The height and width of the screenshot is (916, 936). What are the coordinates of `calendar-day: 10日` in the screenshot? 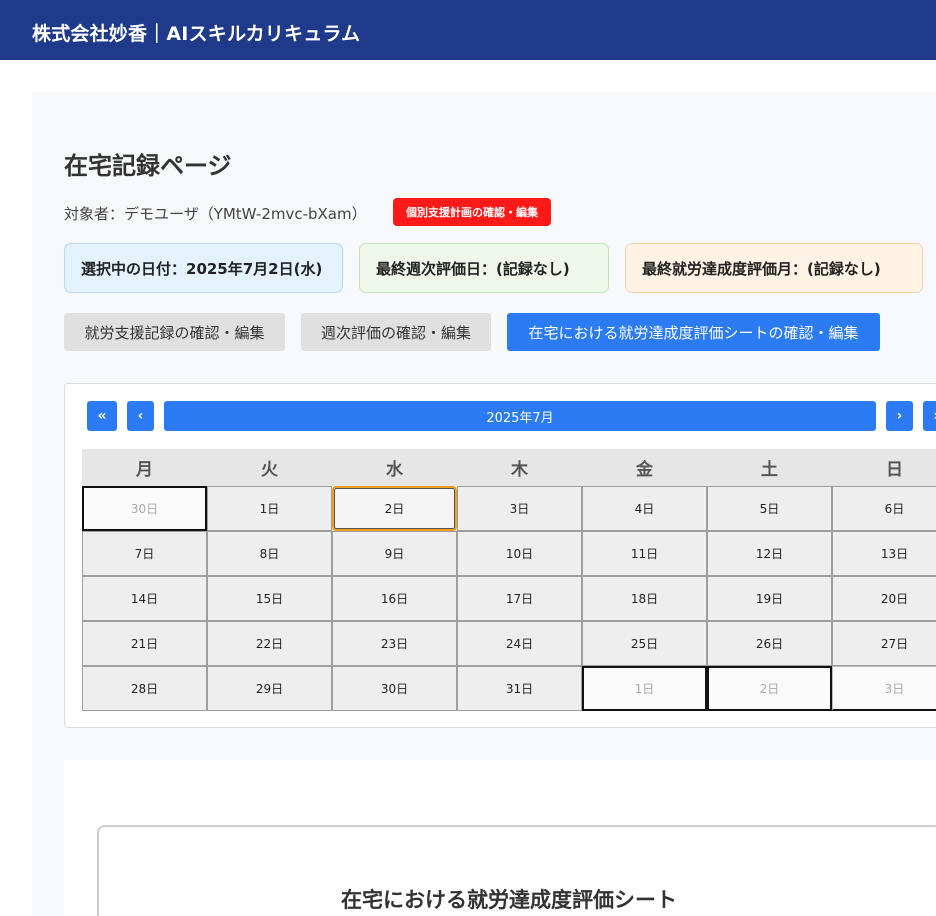 It's located at (519, 553).